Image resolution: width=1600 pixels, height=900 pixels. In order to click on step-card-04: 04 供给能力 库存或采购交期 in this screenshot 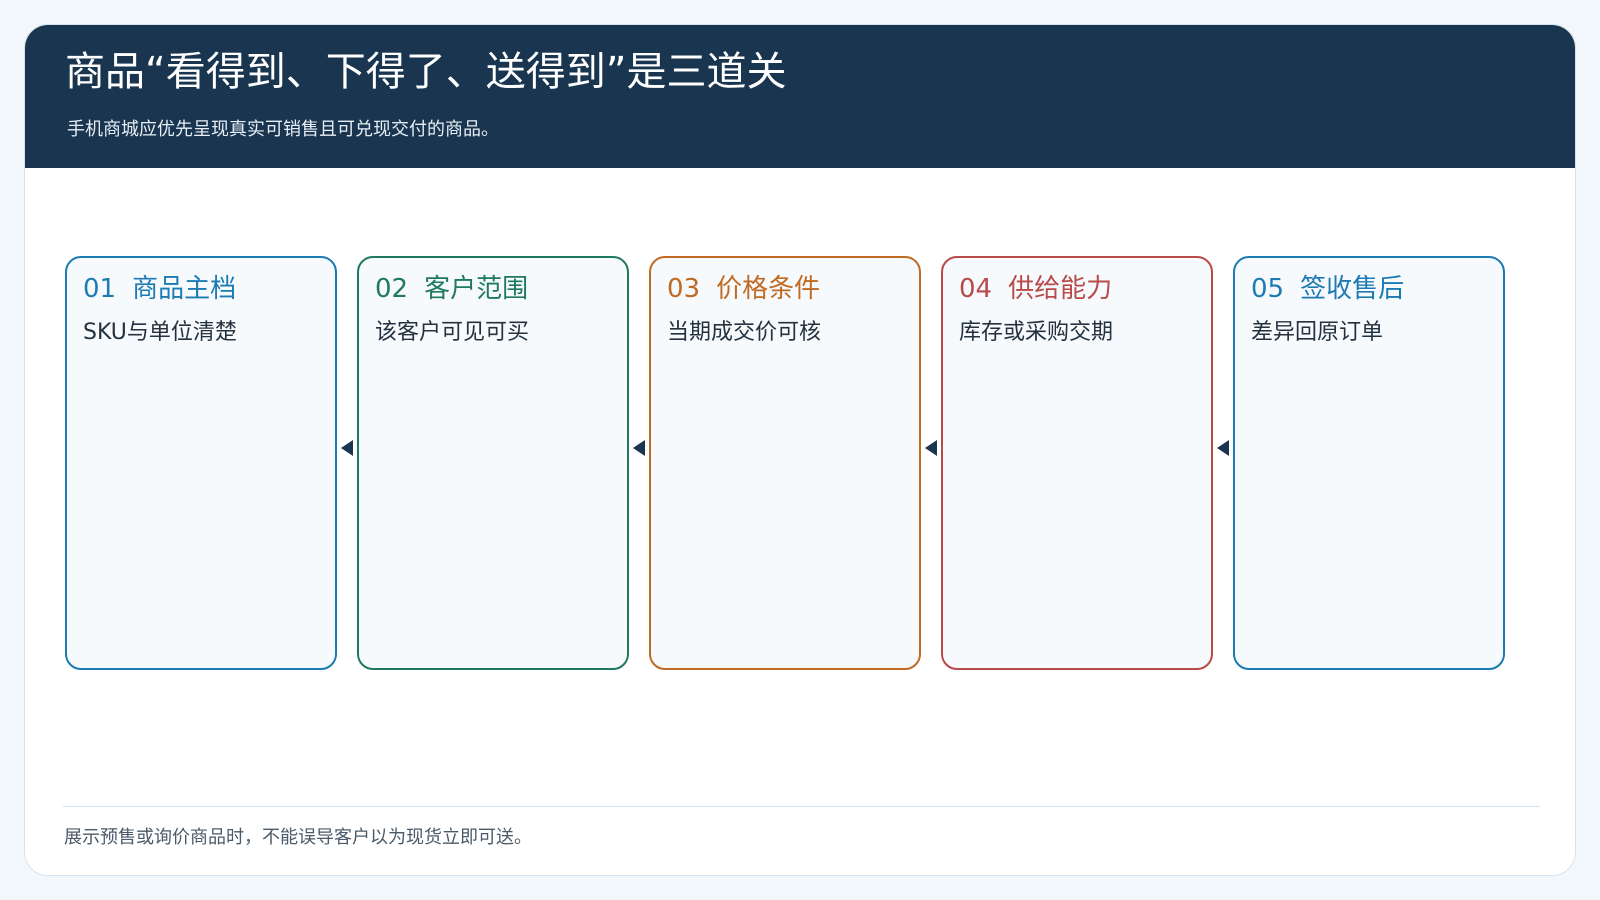, I will do `click(1077, 463)`.